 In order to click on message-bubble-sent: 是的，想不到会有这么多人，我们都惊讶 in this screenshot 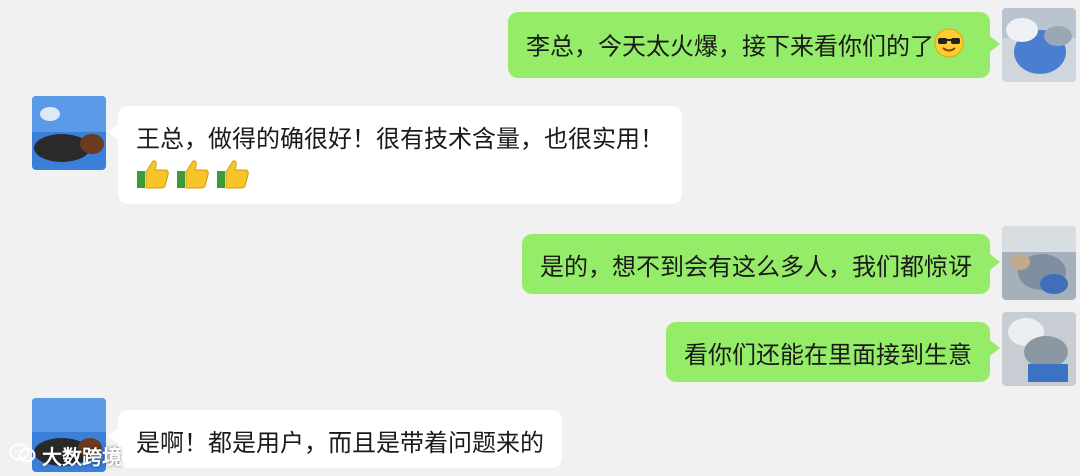, I will do `click(756, 264)`.